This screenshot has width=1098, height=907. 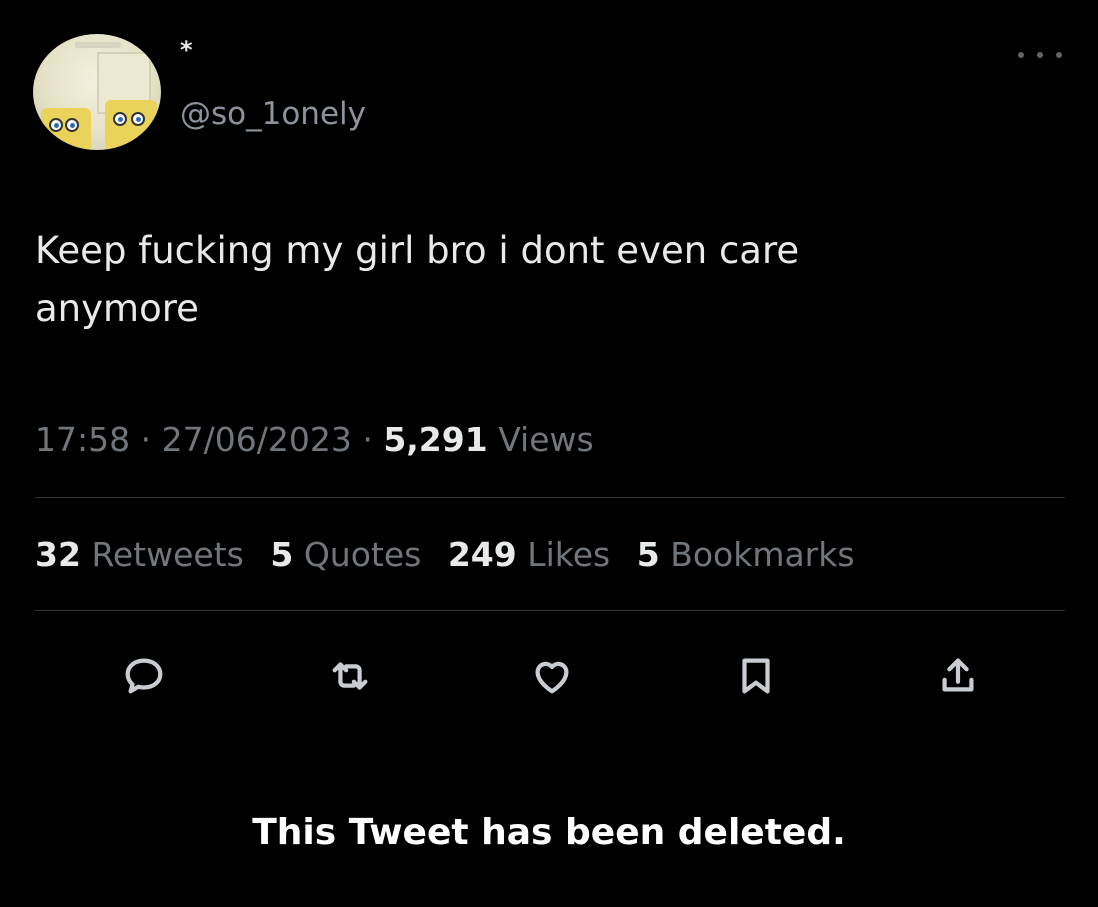 I want to click on bookmarks-count: 5, so click(x=648, y=554).